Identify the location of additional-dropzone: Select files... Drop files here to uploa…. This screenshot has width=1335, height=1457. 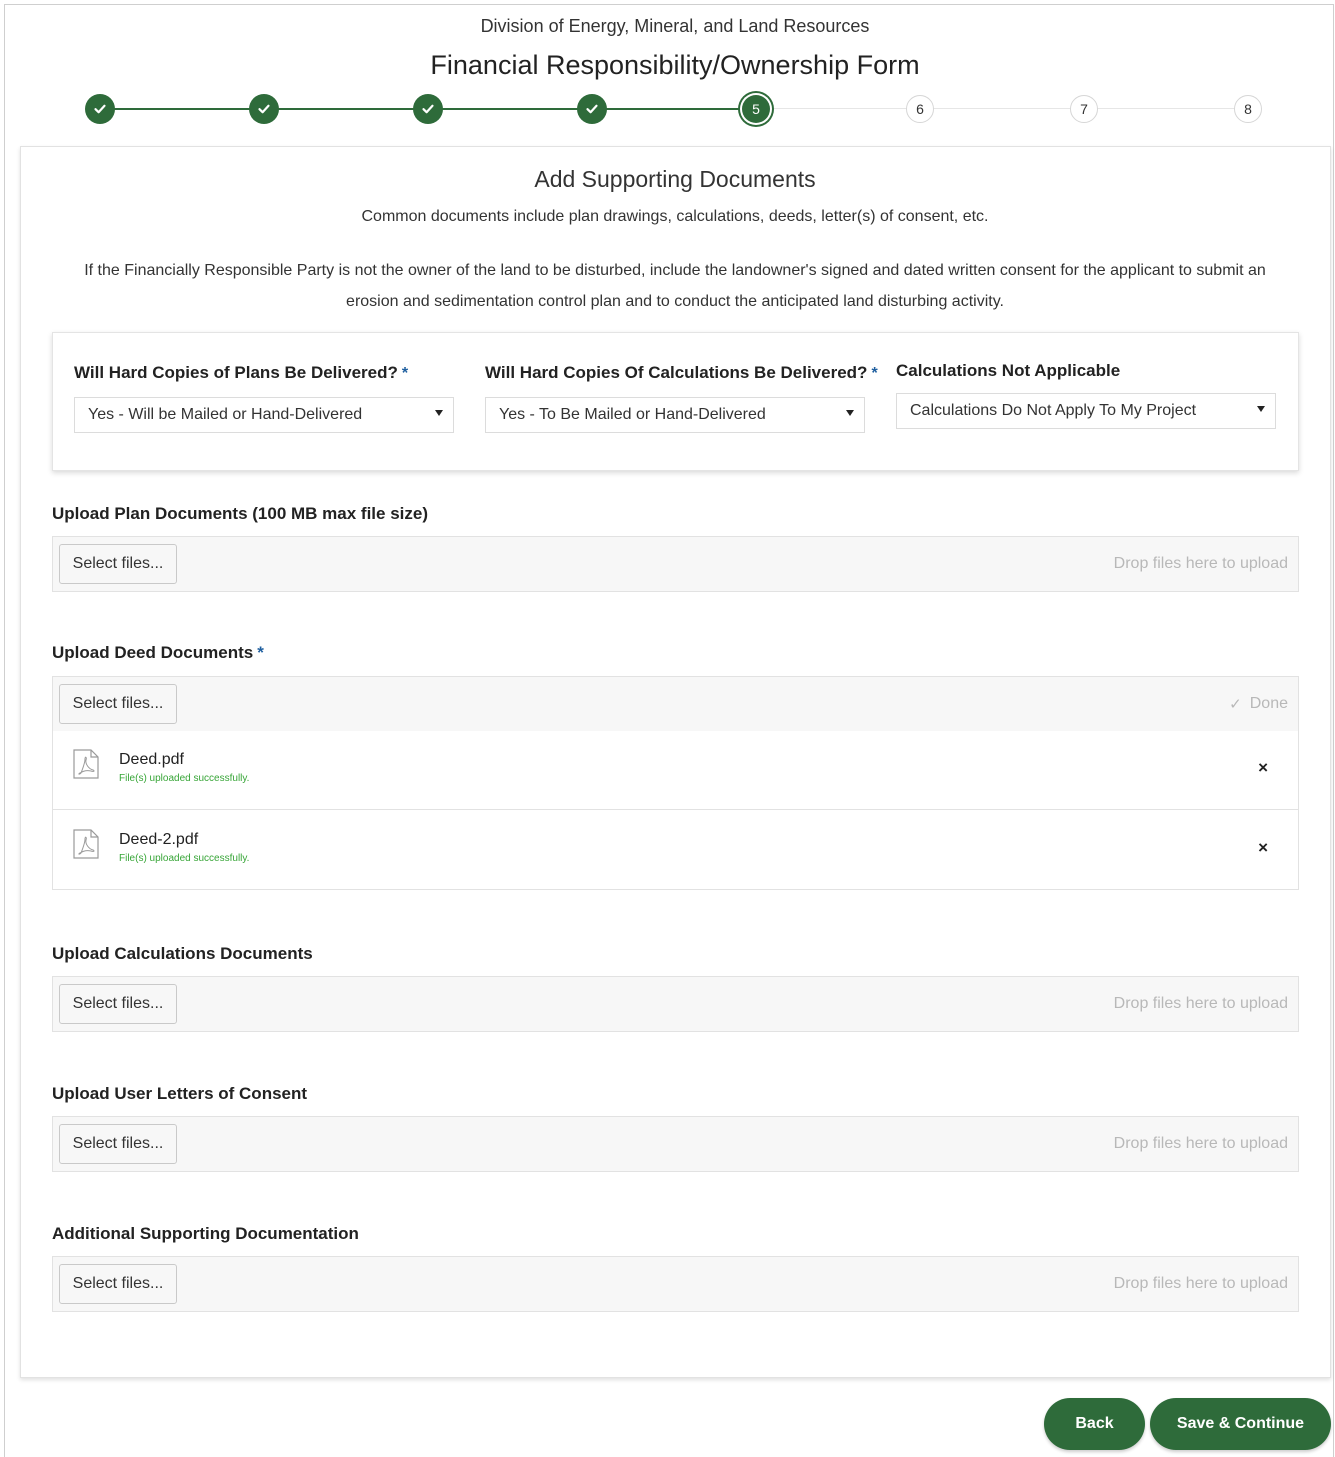
(675, 1284).